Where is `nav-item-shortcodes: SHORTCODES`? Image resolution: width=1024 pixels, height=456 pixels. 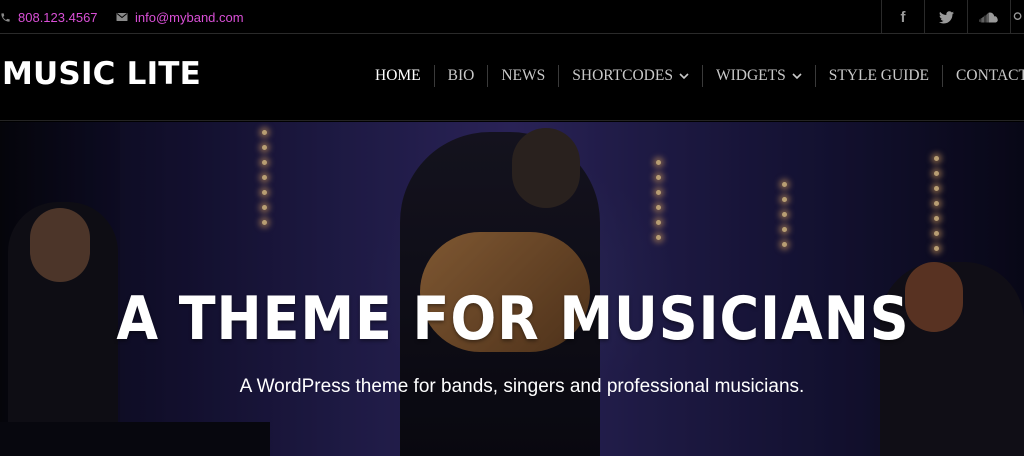 nav-item-shortcodes: SHORTCODES is located at coordinates (630, 76).